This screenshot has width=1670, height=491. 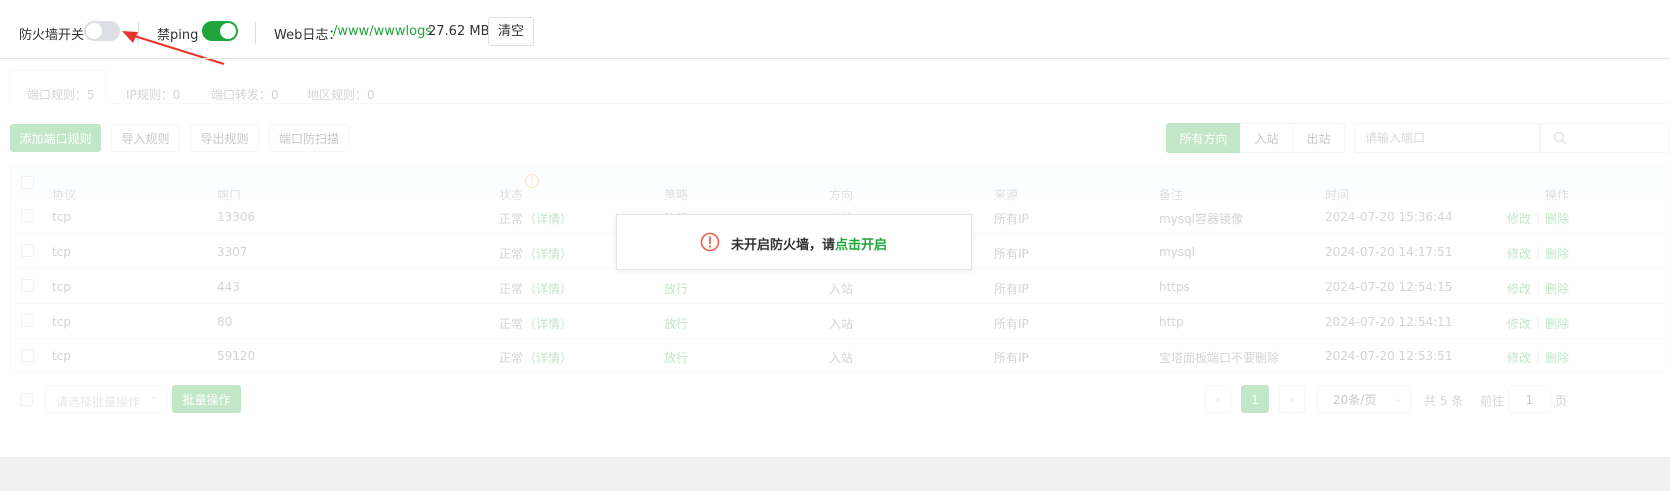 I want to click on tab-port-rules-label: 端口规则：5, so click(x=61, y=95).